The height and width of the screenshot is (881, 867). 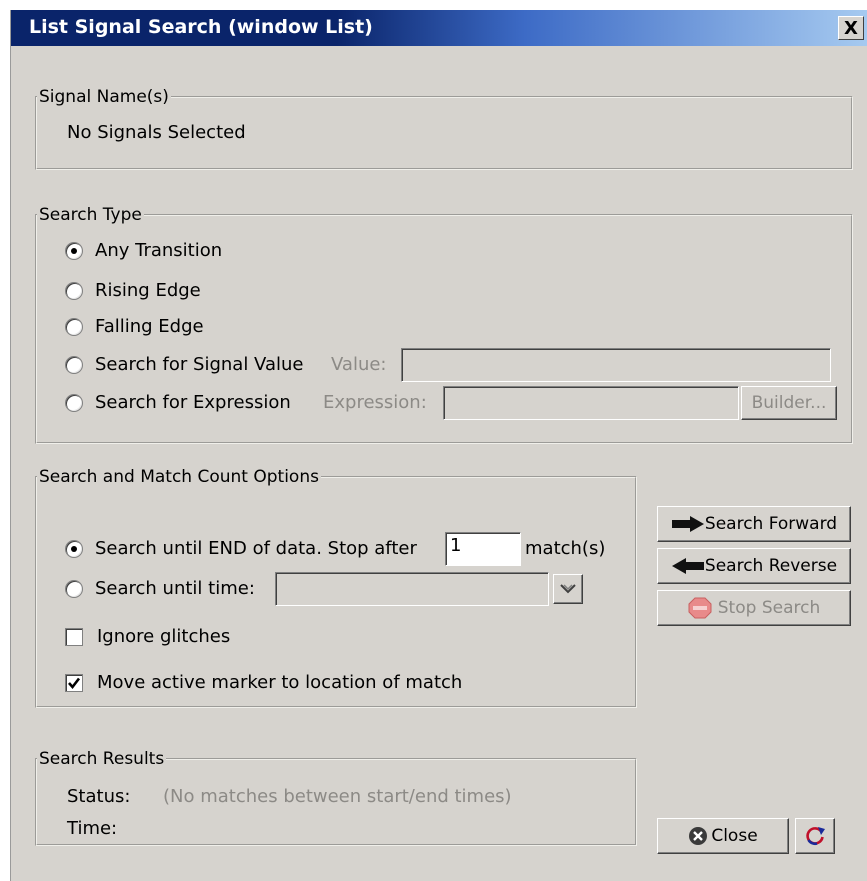 What do you see at coordinates (149, 326) in the screenshot?
I see `radio-falling-edge-label: Falling Edge` at bounding box center [149, 326].